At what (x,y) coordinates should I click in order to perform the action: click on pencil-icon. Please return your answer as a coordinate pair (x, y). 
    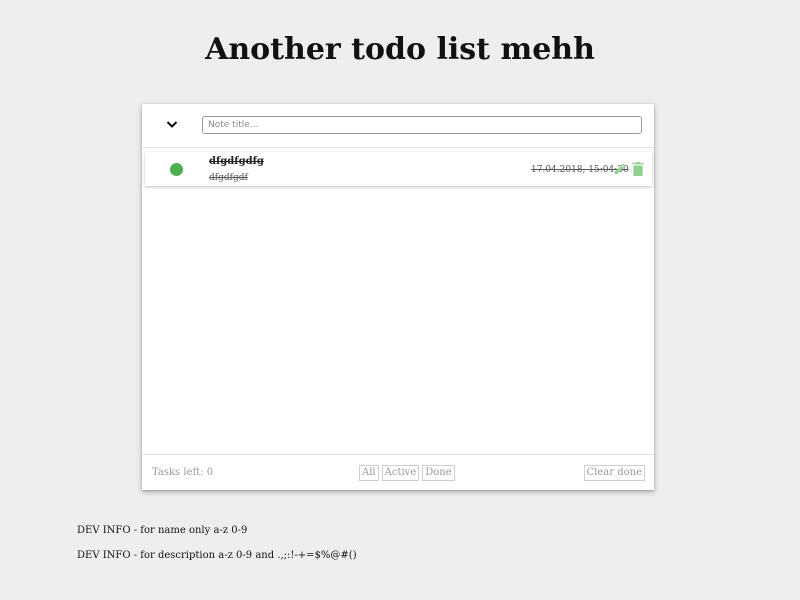
    Looking at the image, I should click on (620, 169).